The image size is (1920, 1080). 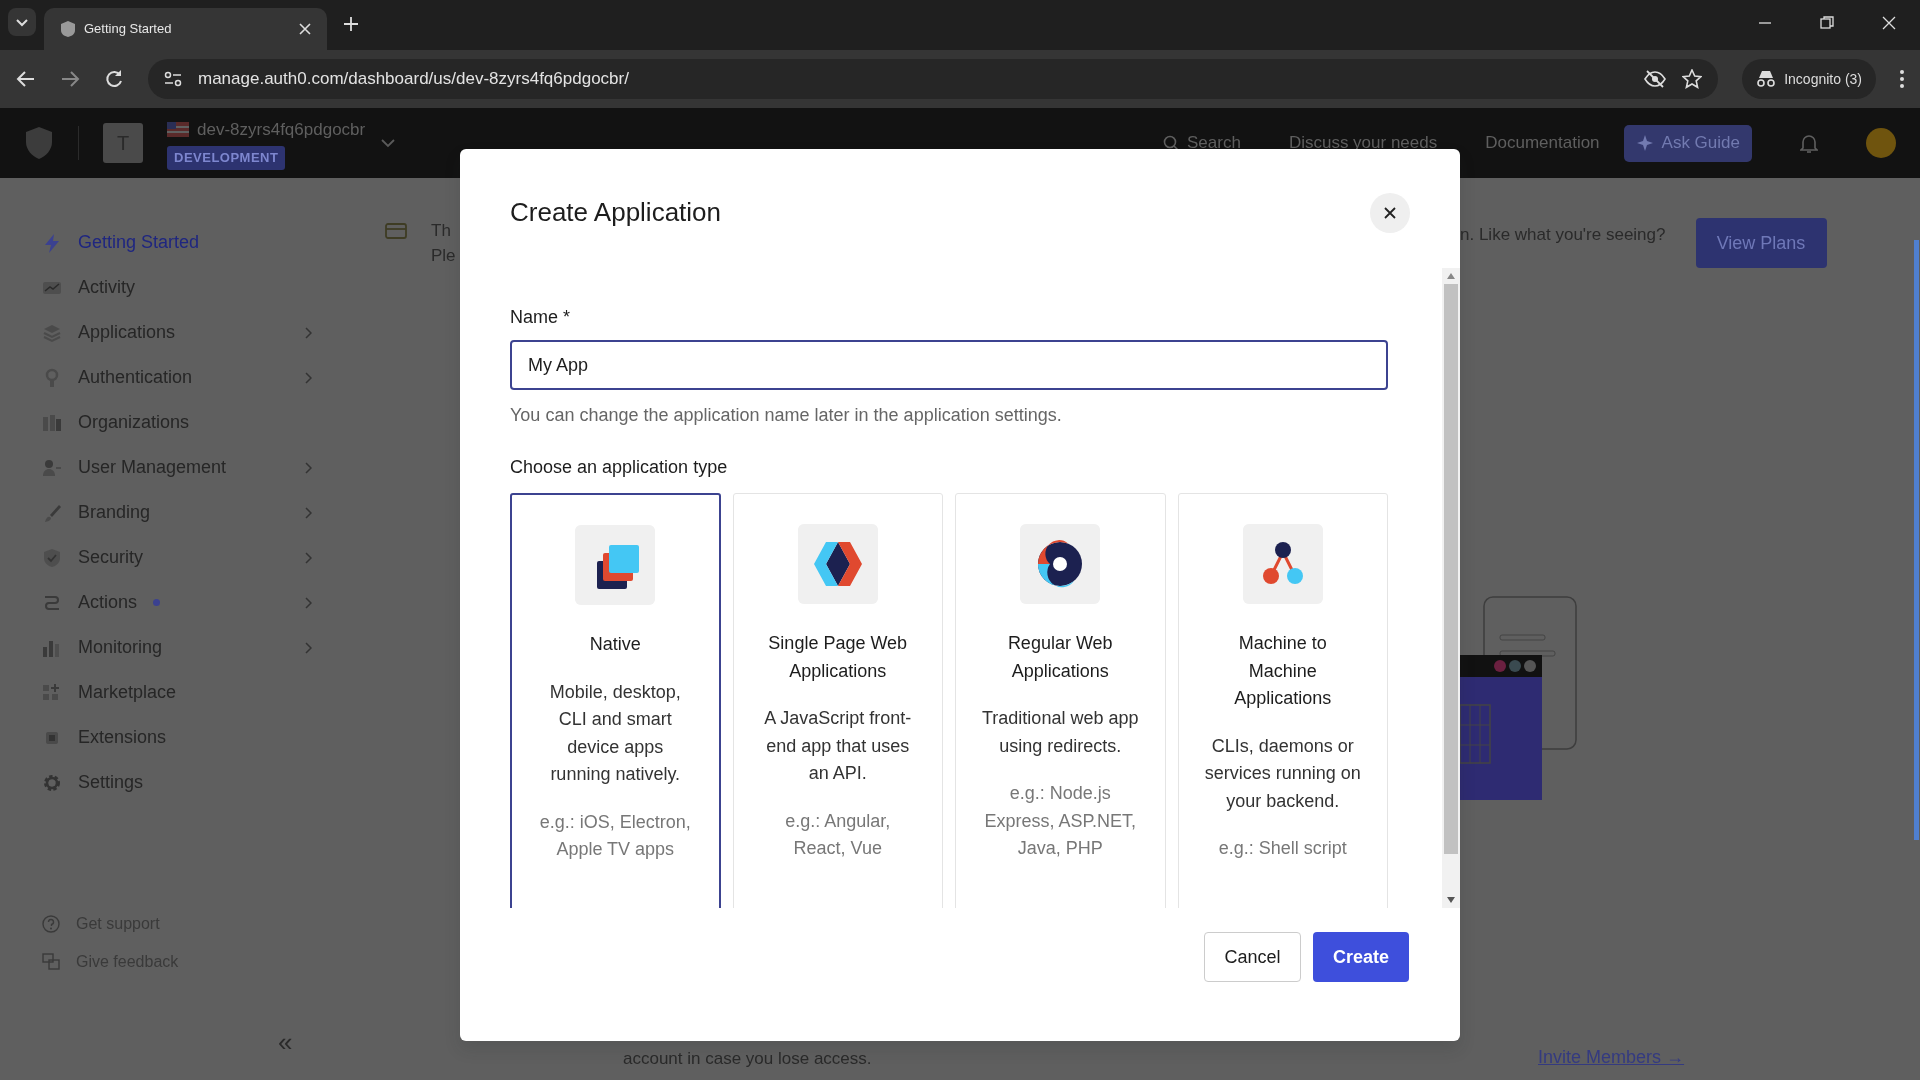 What do you see at coordinates (52, 692) in the screenshot?
I see `grid-icon` at bounding box center [52, 692].